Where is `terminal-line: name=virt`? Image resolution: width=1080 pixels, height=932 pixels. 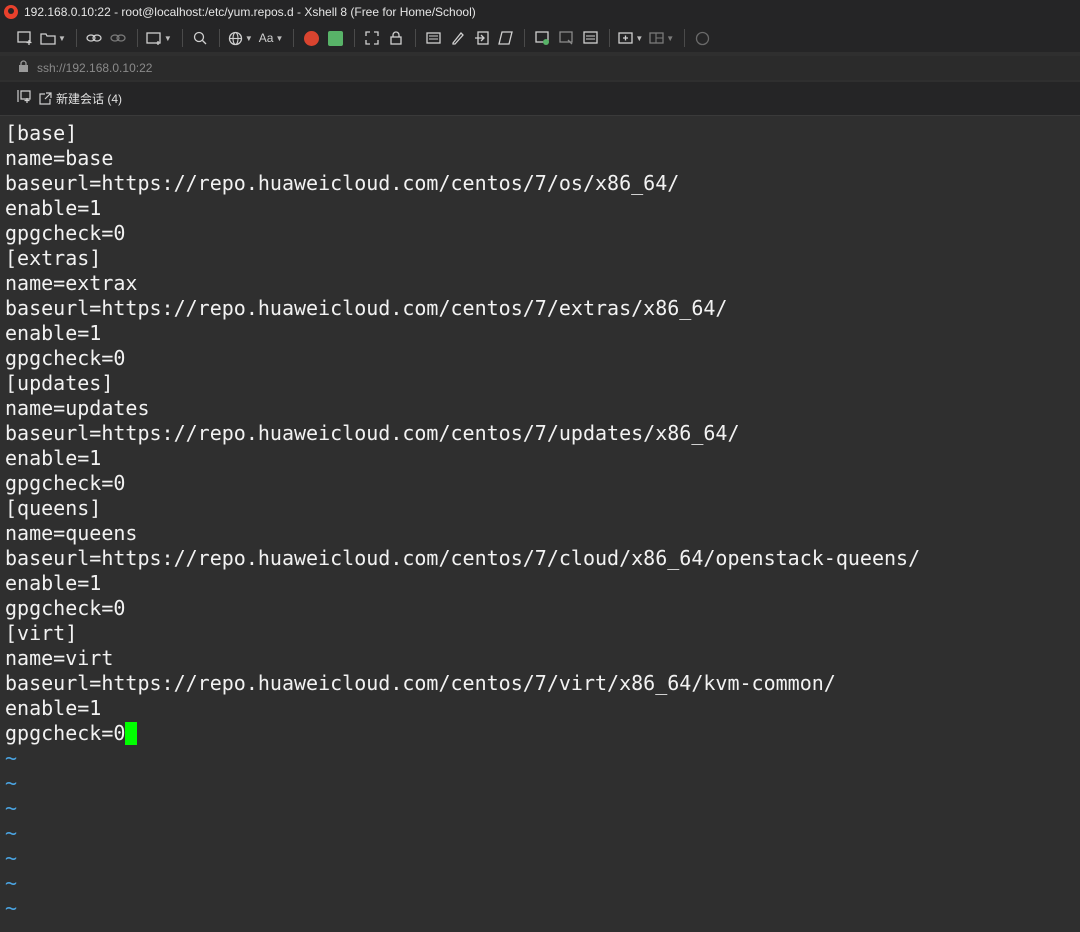 terminal-line: name=virt is located at coordinates (59, 658).